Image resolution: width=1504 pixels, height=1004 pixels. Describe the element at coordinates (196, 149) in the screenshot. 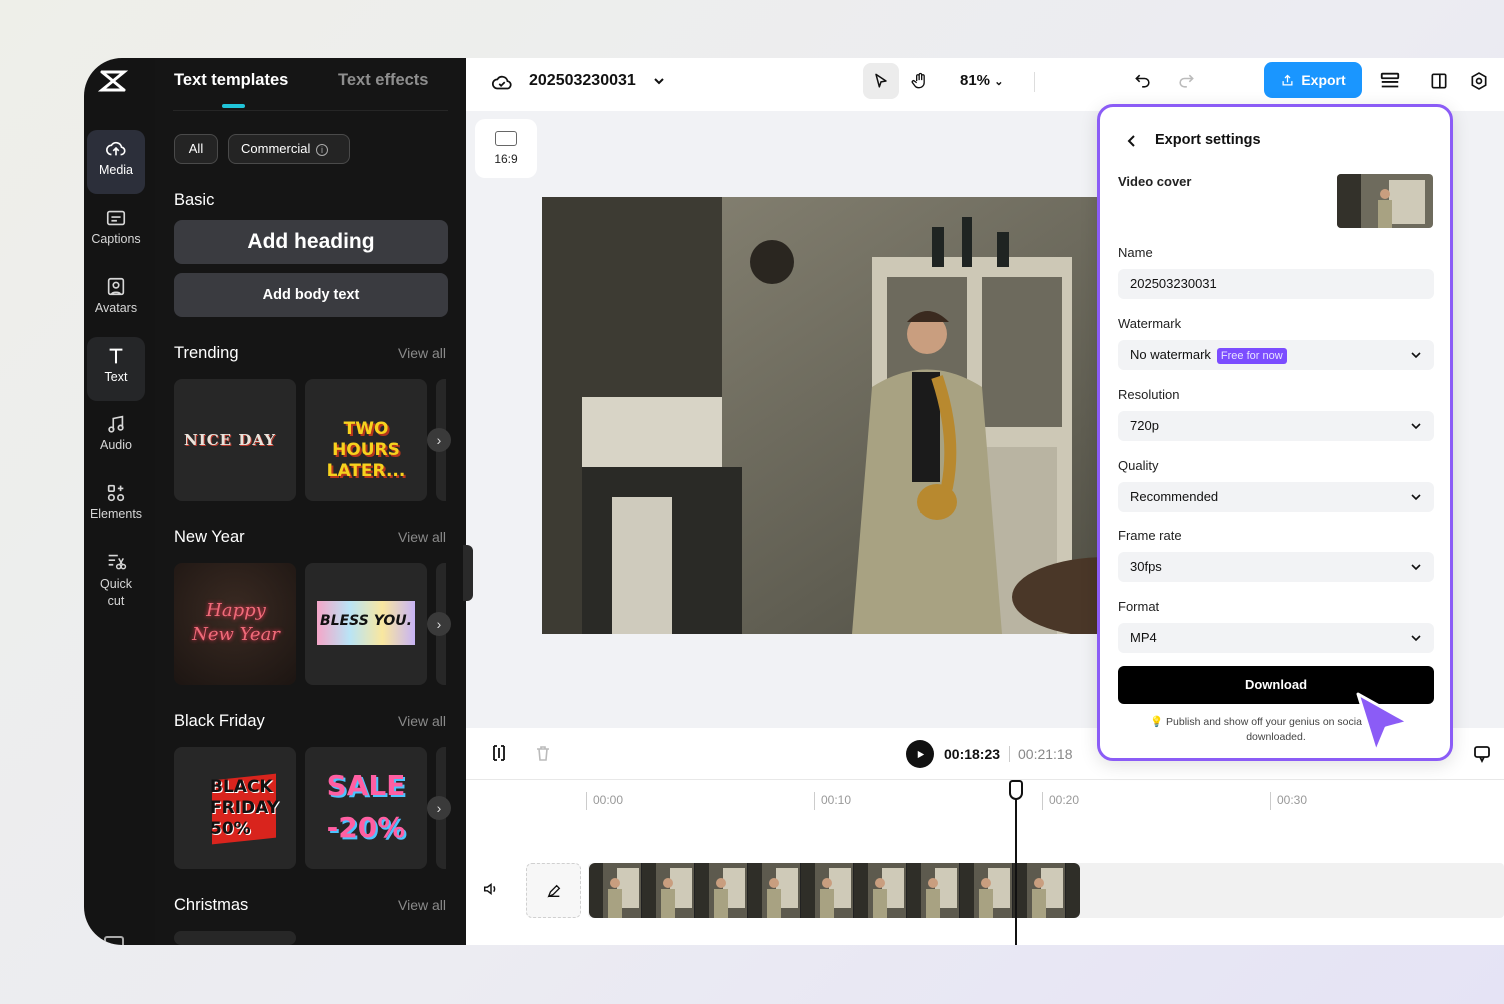

I see `filter-all: All` at that location.